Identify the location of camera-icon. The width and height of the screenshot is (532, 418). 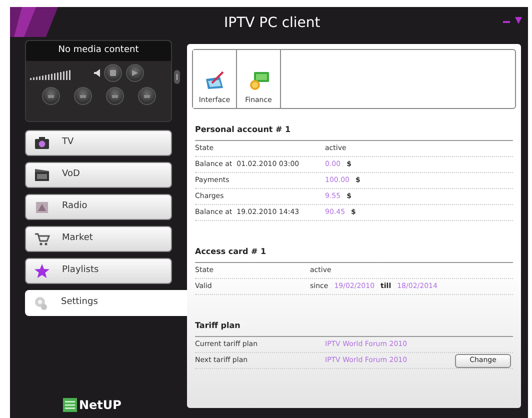
(42, 143).